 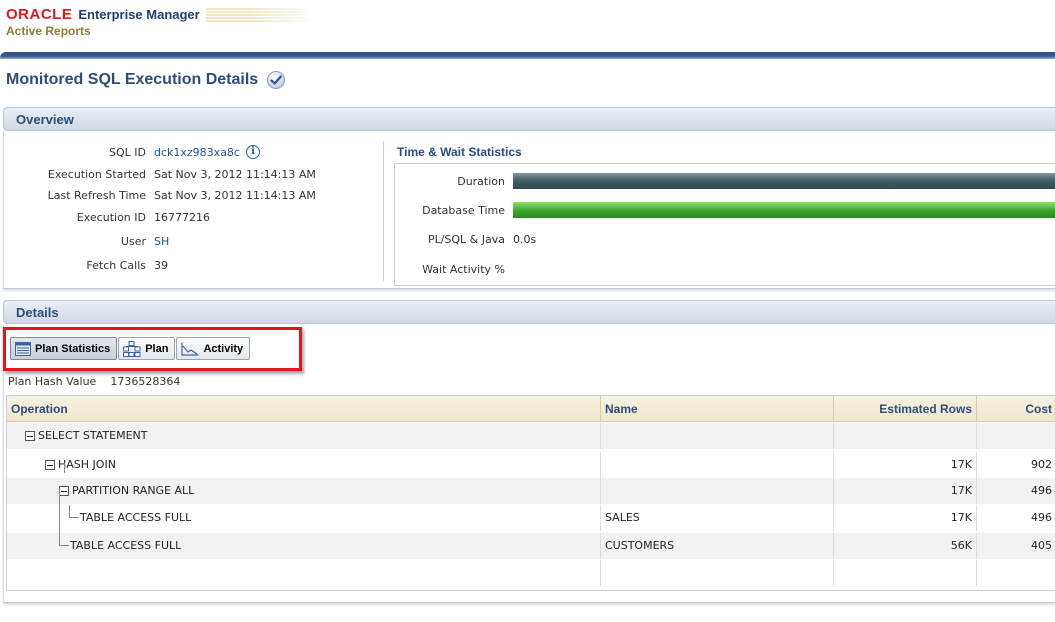 I want to click on plan-hash: Plan Hash Value 1736528364, so click(x=94, y=381).